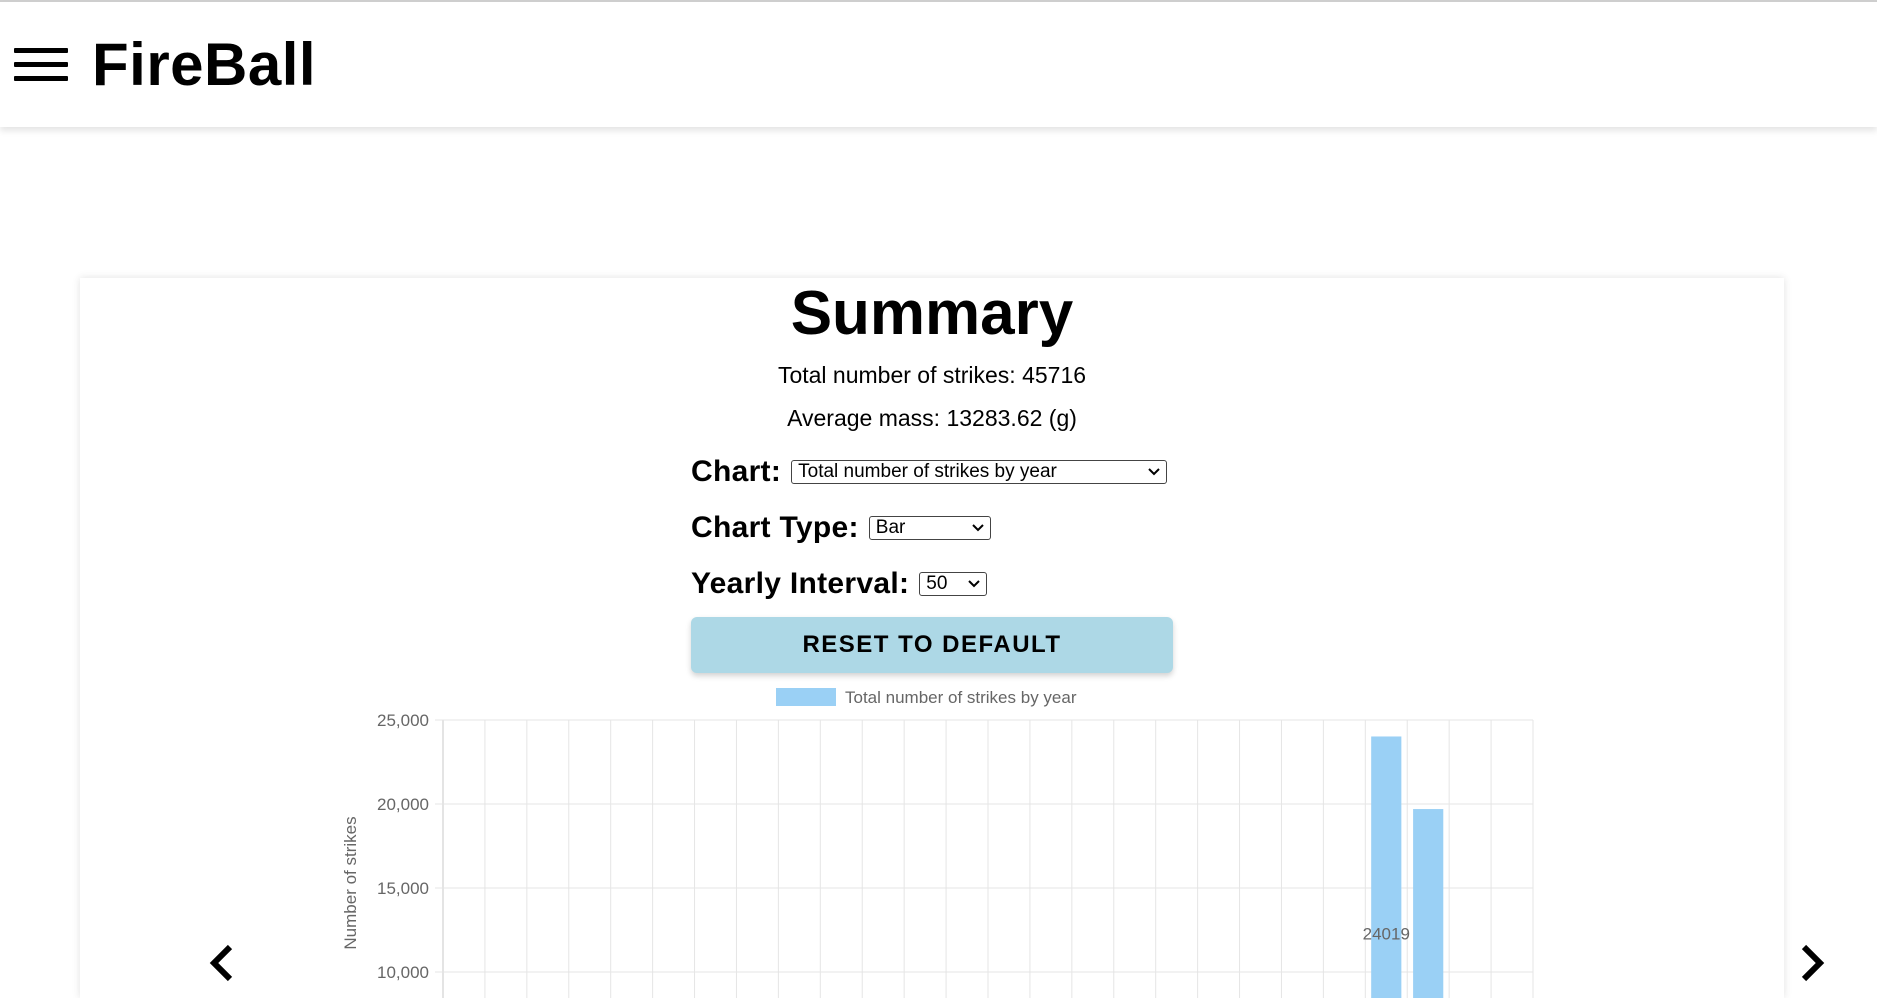 The width and height of the screenshot is (1877, 998). Describe the element at coordinates (961, 697) in the screenshot. I see `legend-label: Total number of strikes by year` at that location.